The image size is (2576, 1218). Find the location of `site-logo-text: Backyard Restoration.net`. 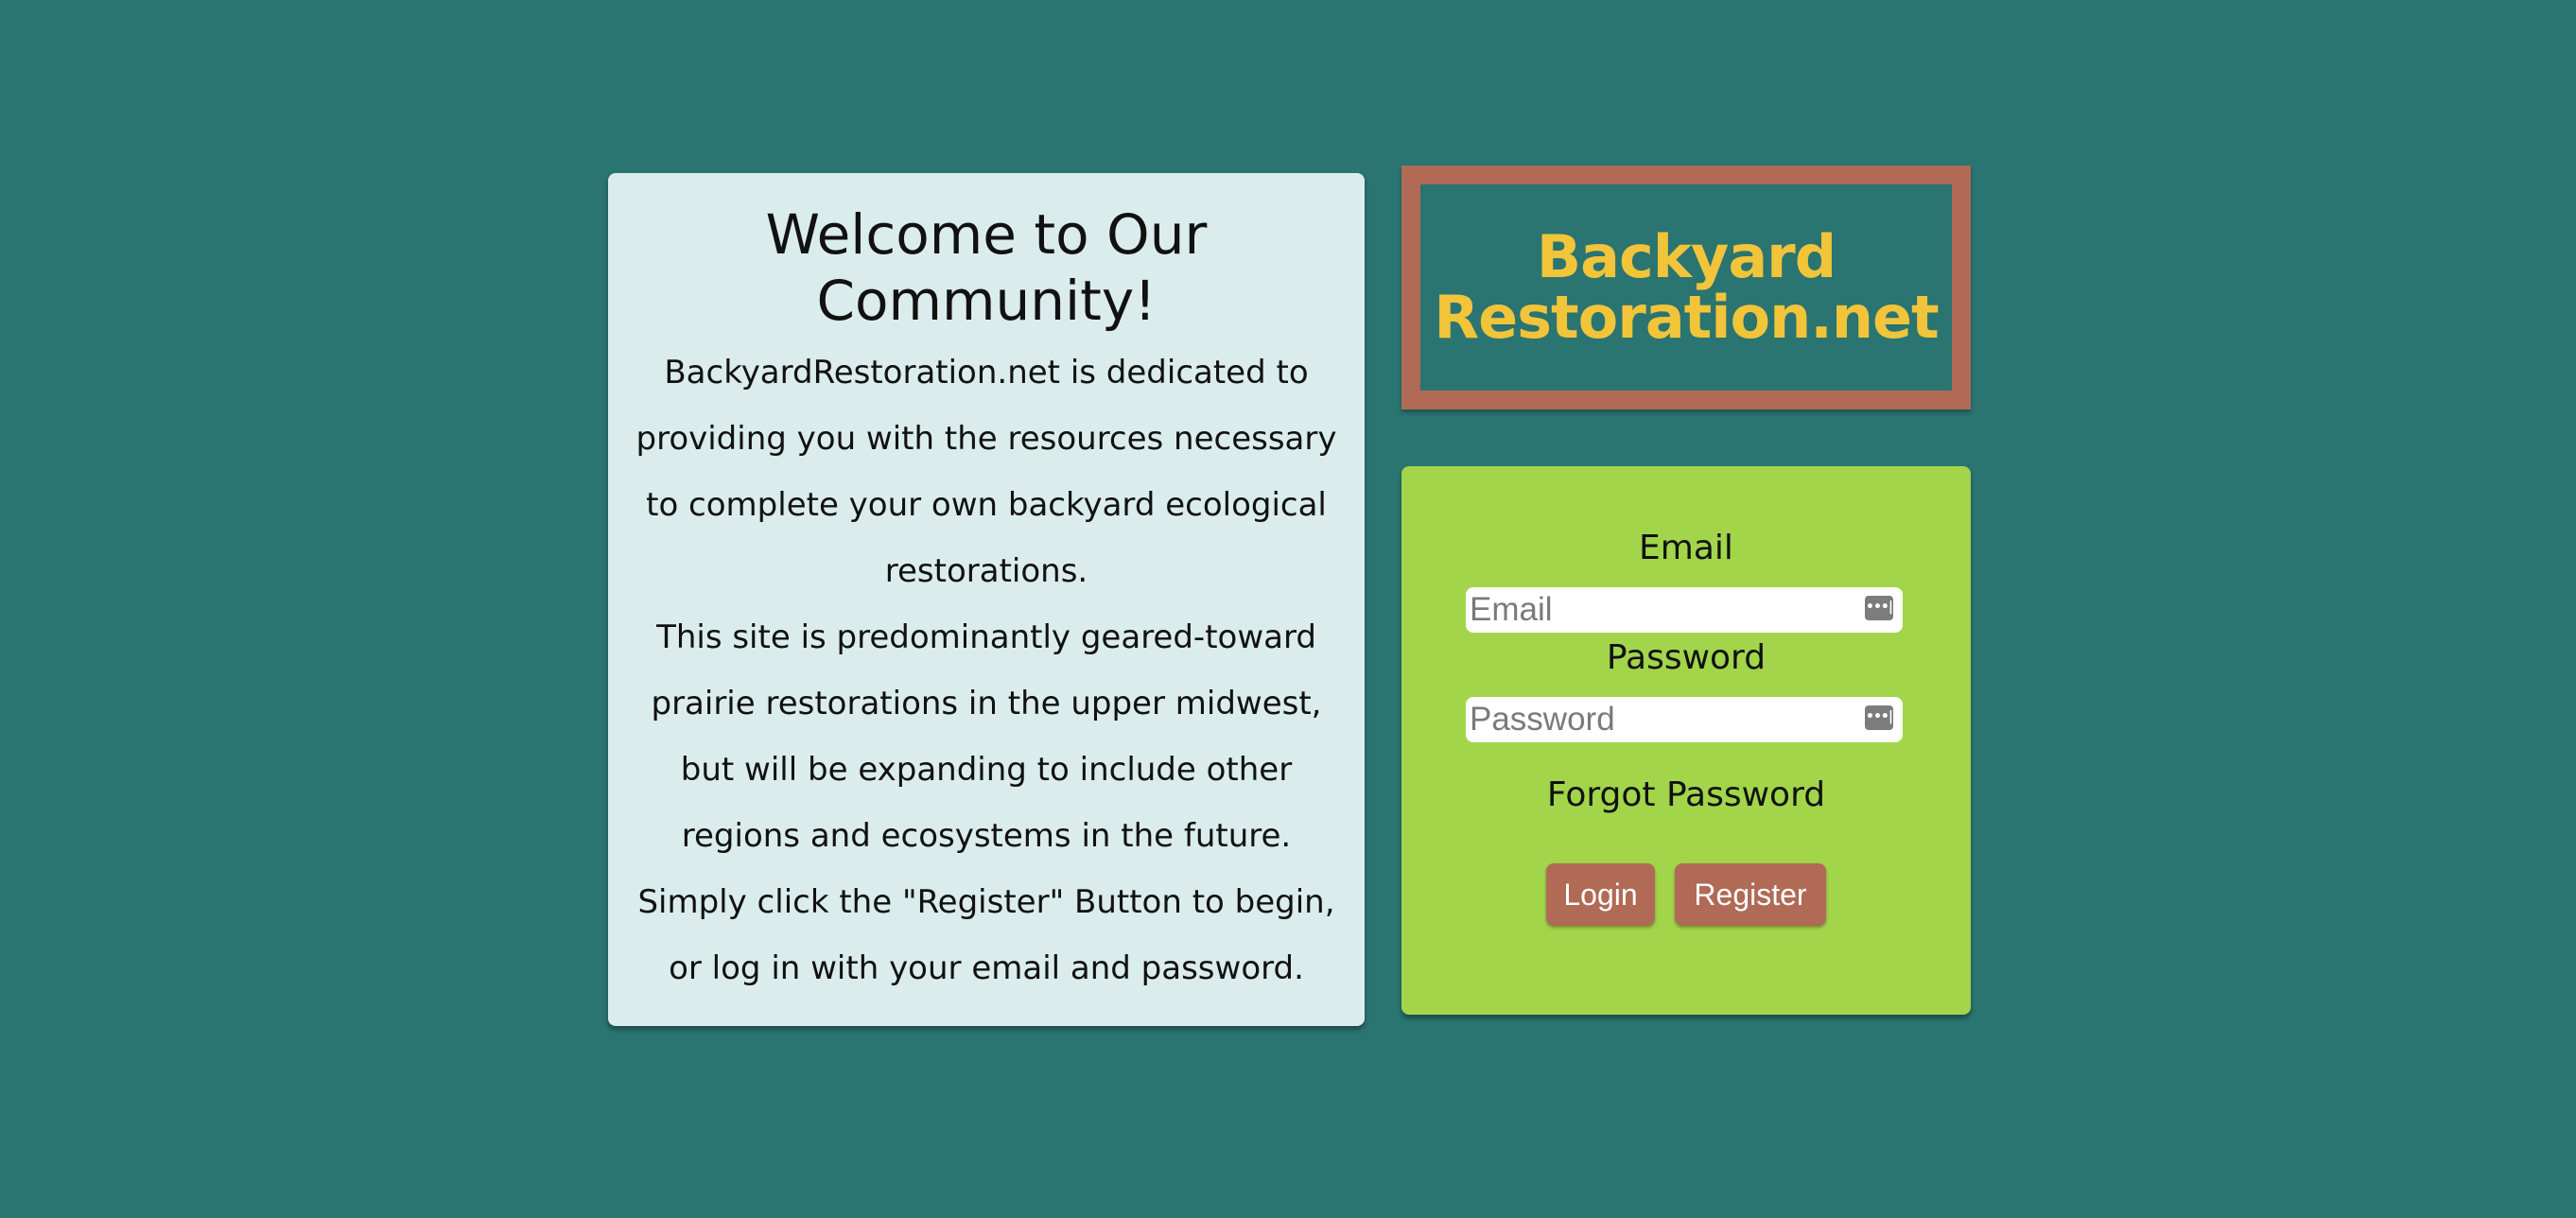

site-logo-text: Backyard Restoration.net is located at coordinates (1686, 287).